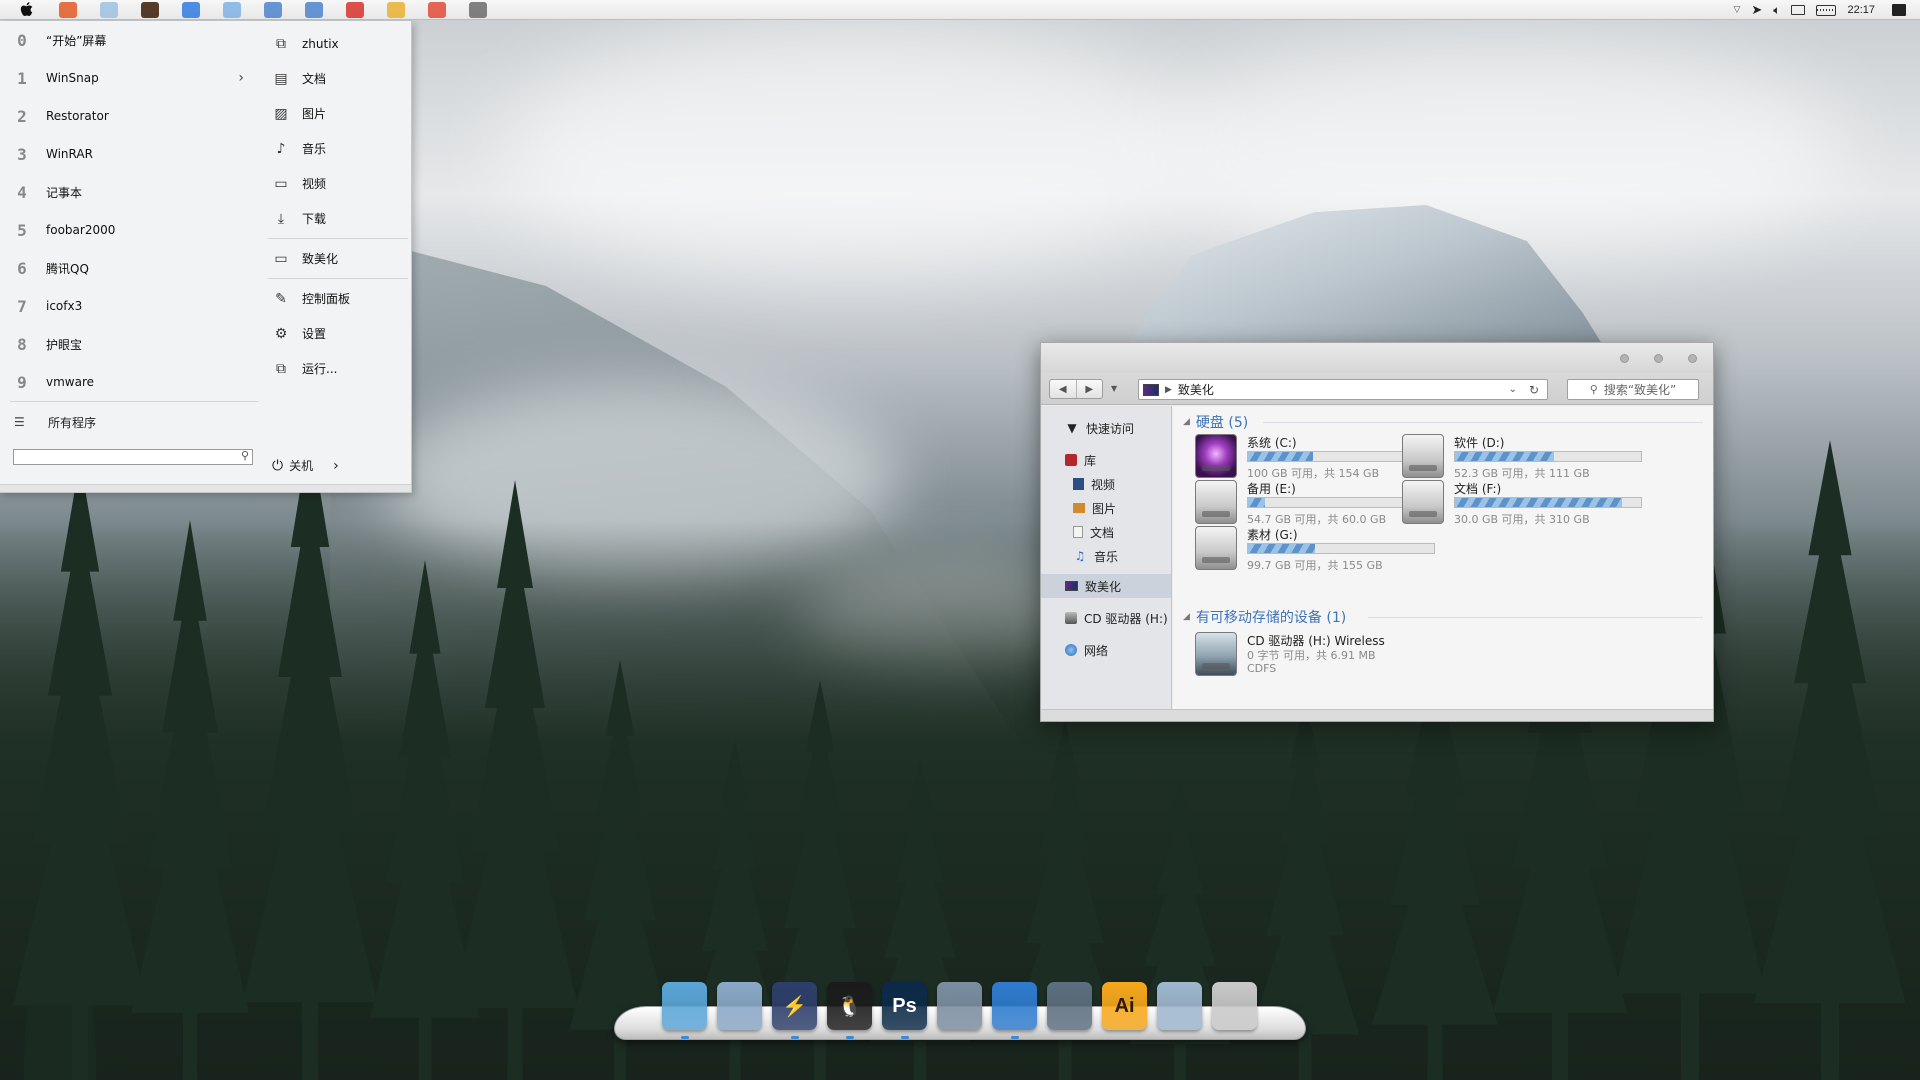 The width and height of the screenshot is (1920, 1080). I want to click on group-hard-disks: ◢ 硬盘 (5), so click(1215, 422).